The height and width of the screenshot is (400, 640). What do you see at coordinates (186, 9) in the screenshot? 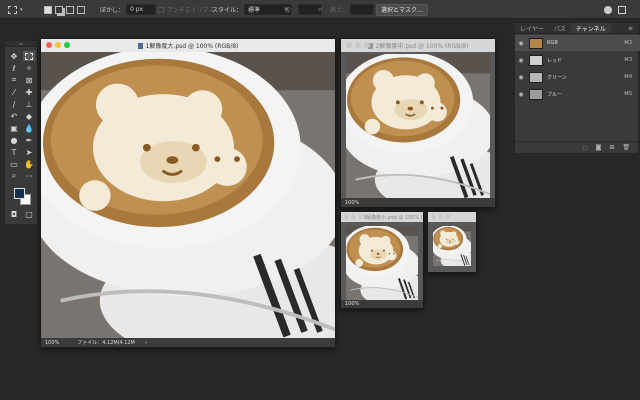
I see `antialias-checkbox: アンチエイリアス` at bounding box center [186, 9].